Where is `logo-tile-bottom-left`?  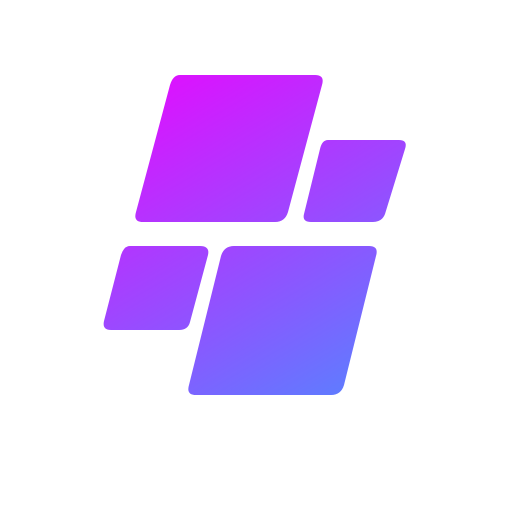 logo-tile-bottom-left is located at coordinates (156, 288).